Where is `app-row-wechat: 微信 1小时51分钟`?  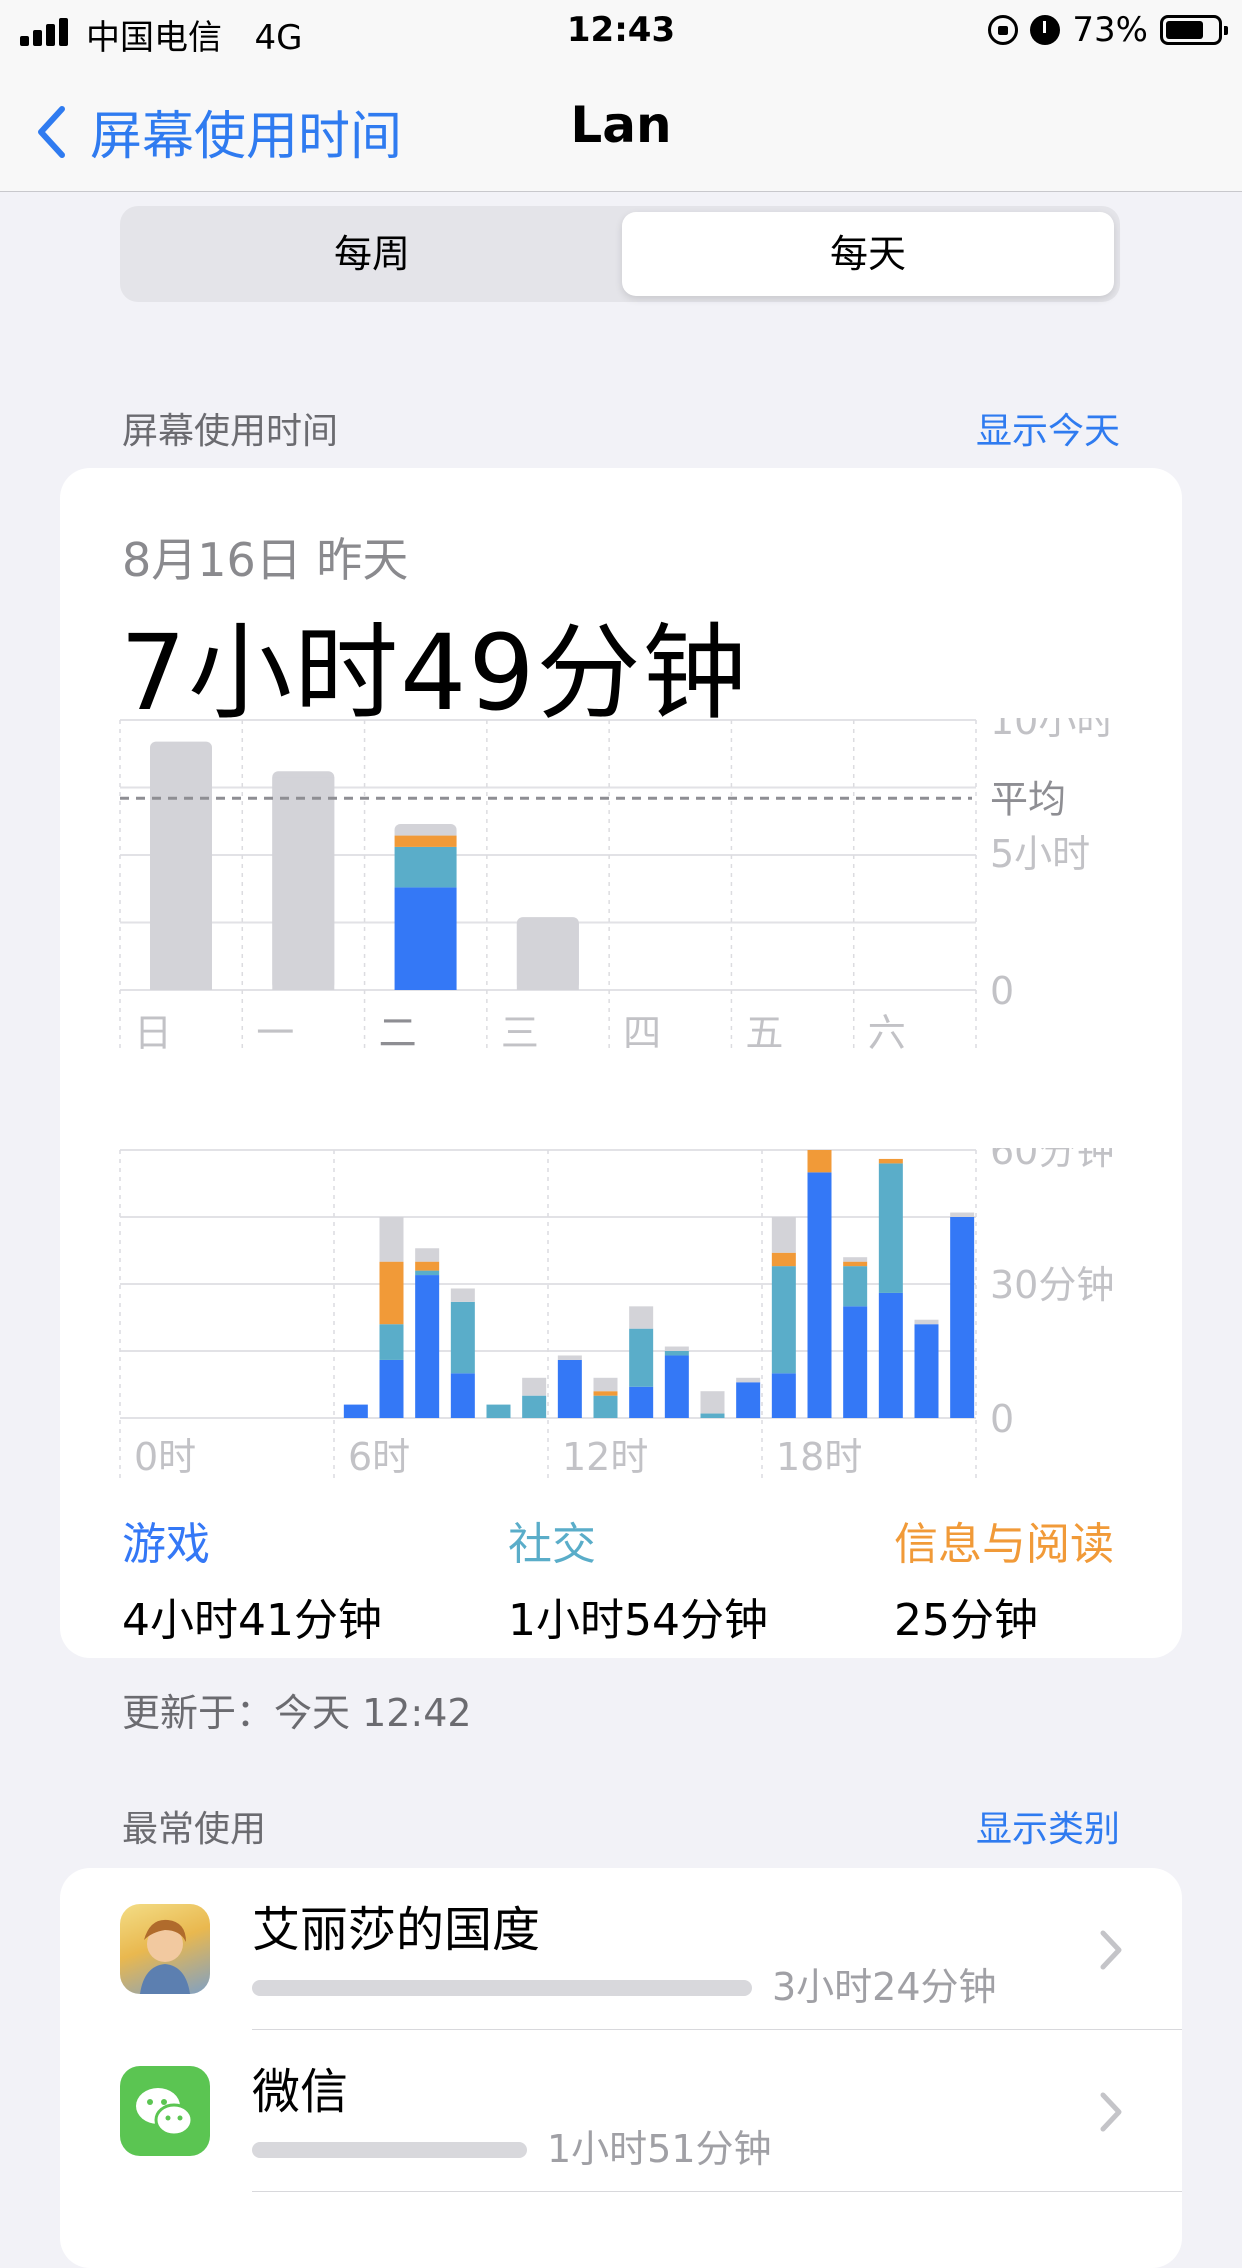 app-row-wechat: 微信 1小时51分钟 is located at coordinates (621, 2111).